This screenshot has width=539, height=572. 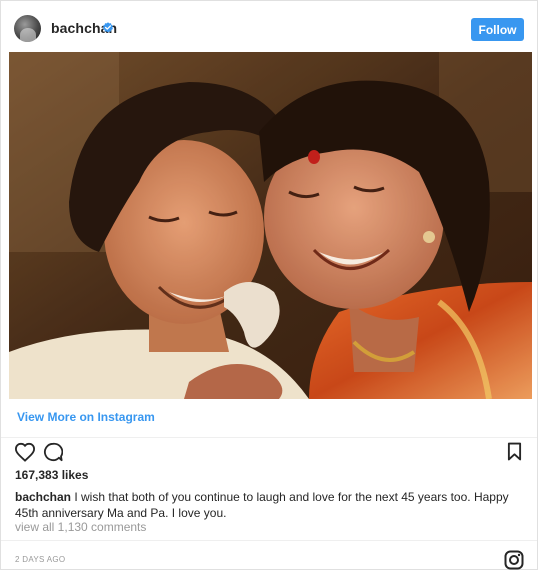 What do you see at coordinates (43, 497) in the screenshot?
I see `caption-username: bachchan` at bounding box center [43, 497].